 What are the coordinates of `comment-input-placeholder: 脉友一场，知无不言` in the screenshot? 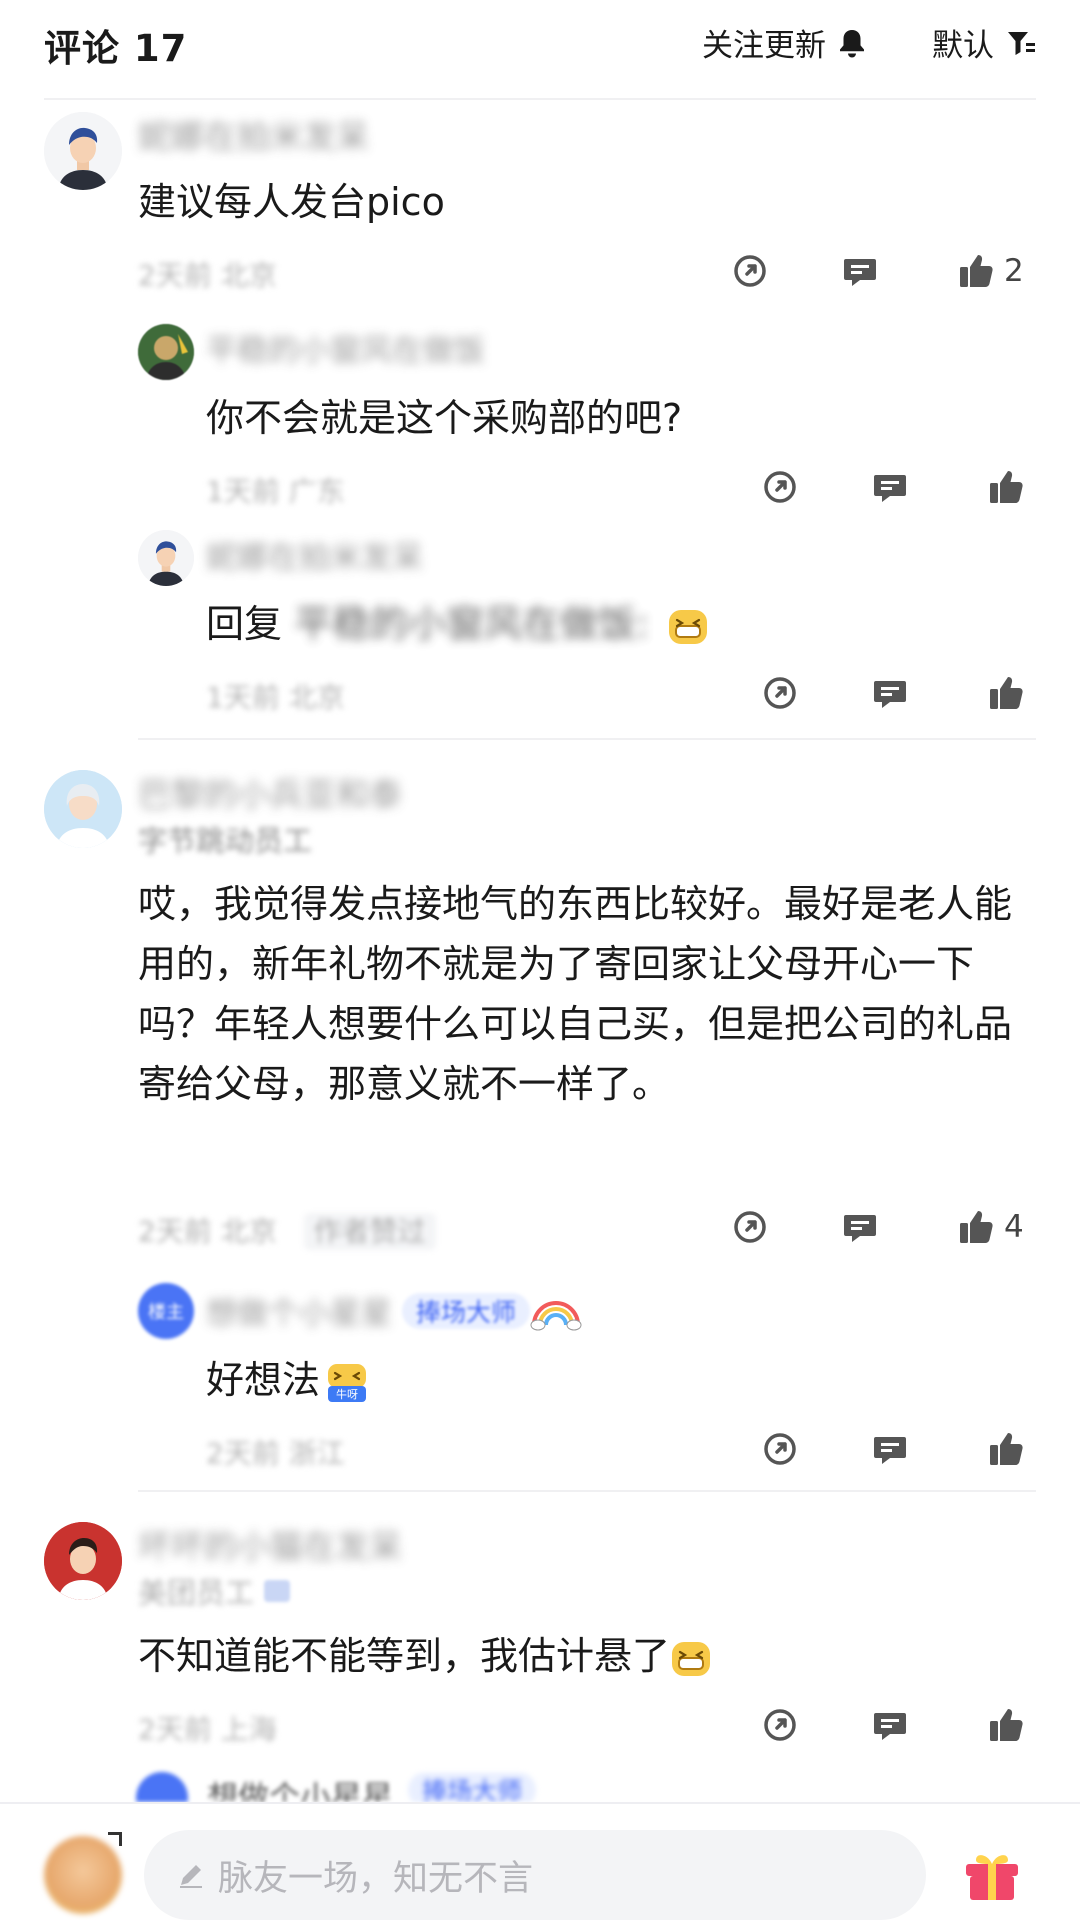 It's located at (376, 1878).